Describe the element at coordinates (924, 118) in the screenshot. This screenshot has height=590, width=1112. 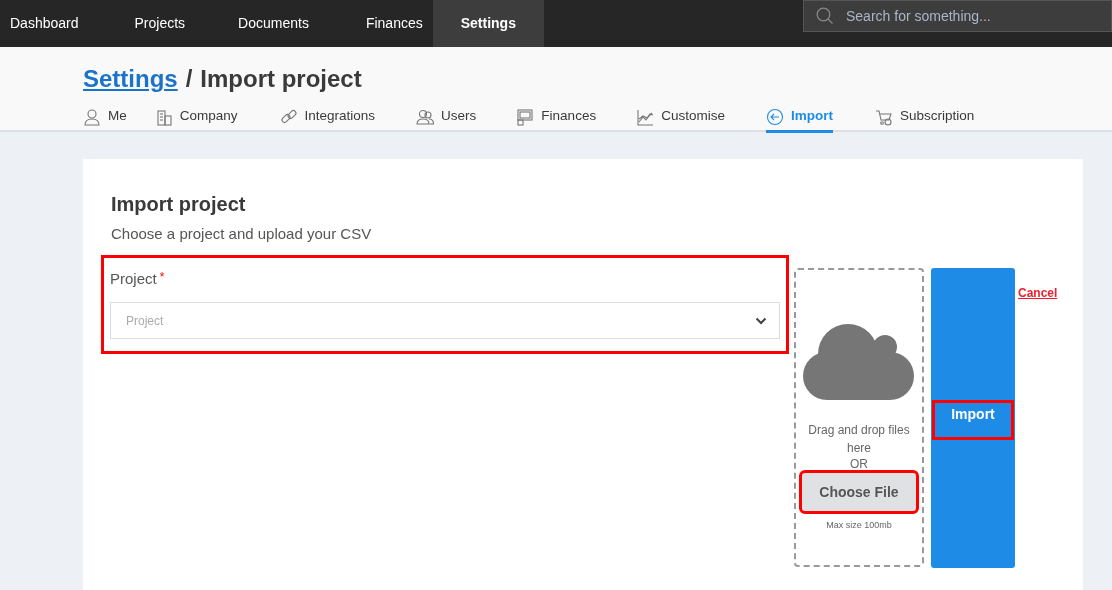
I see `settings-tab: Subscription` at that location.